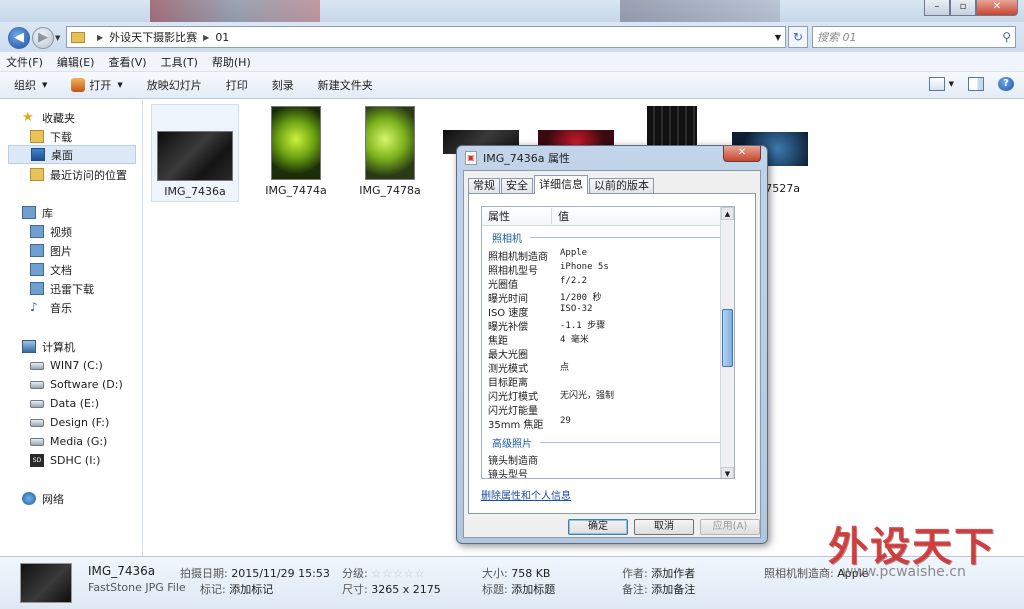 Image resolution: width=1024 pixels, height=609 pixels. Describe the element at coordinates (283, 85) in the screenshot. I see `burn-button: 刻录` at that location.